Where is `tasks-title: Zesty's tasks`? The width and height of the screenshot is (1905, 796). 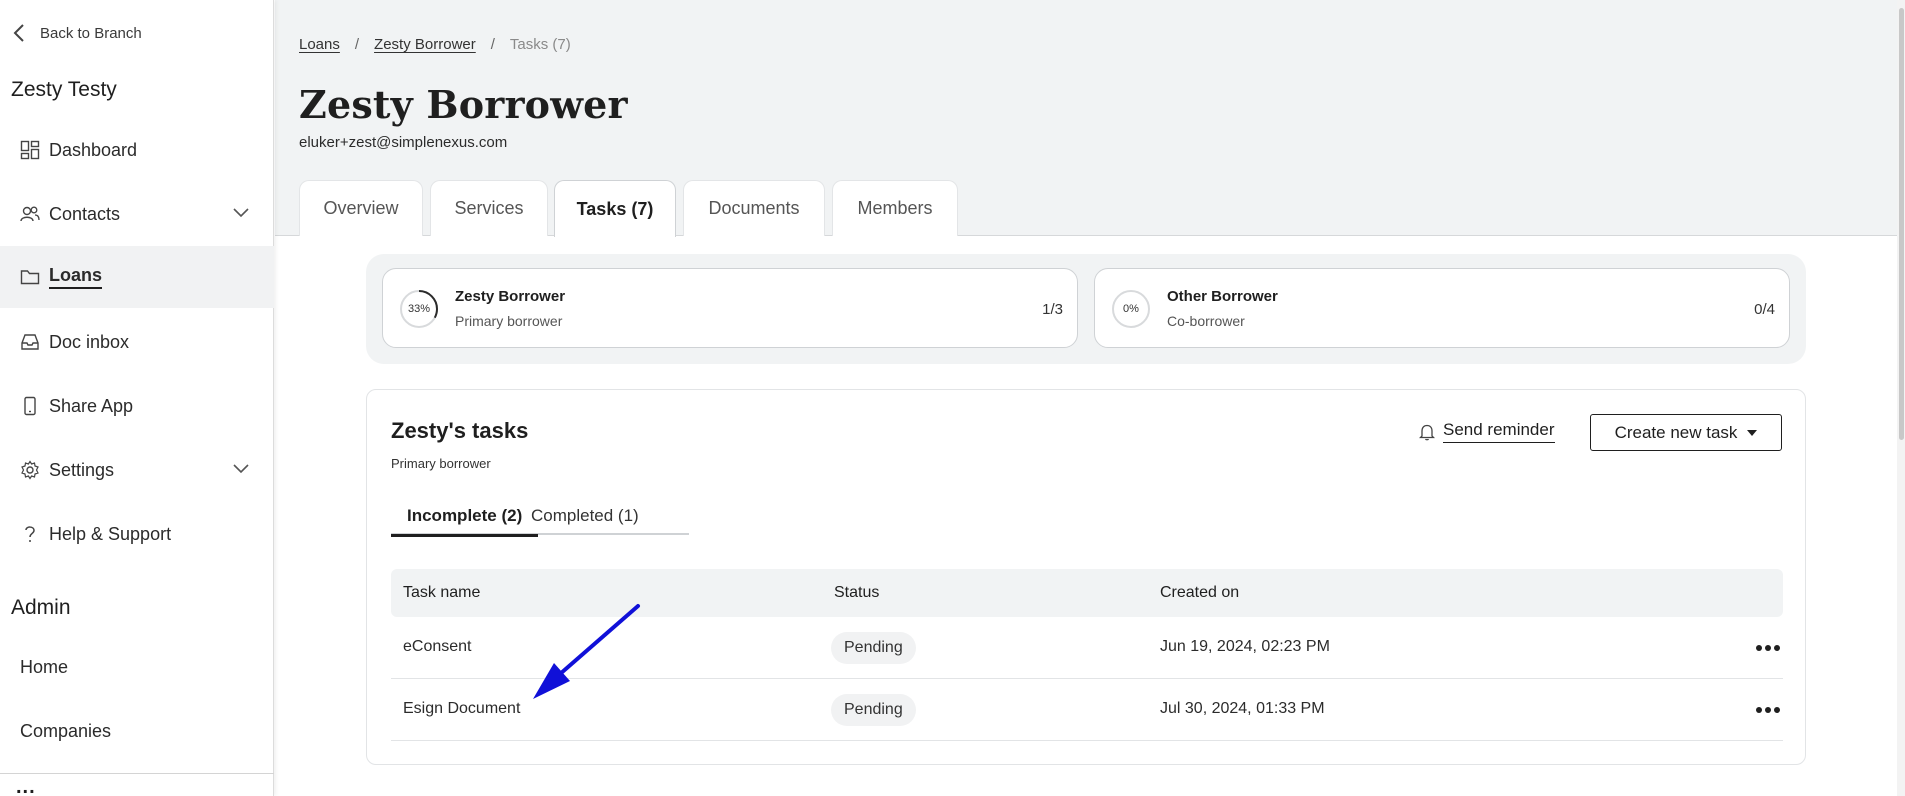
tasks-title: Zesty's tasks is located at coordinates (460, 430).